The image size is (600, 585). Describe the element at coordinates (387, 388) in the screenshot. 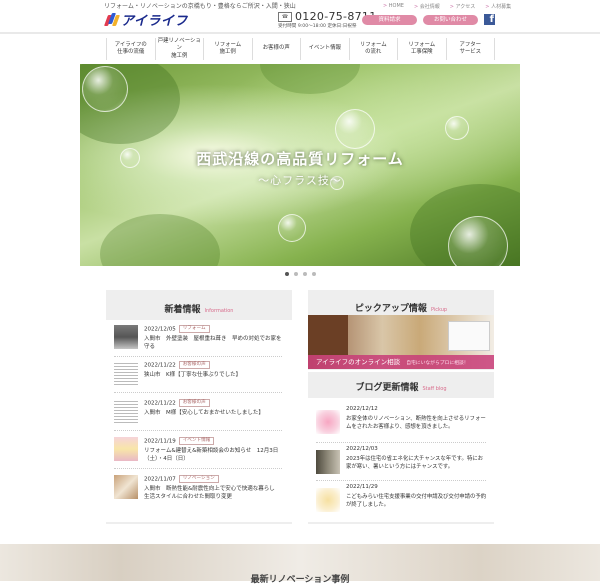

I see `blog-title: ブログ更新情報` at that location.